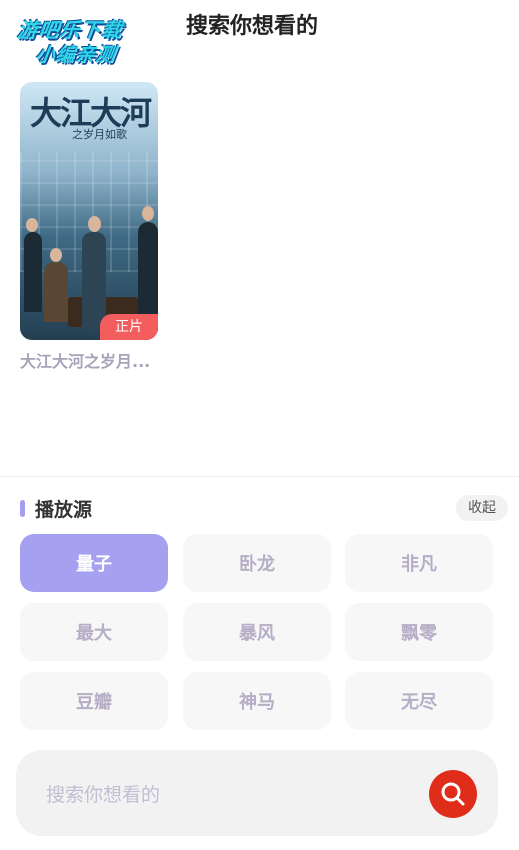 This screenshot has height=850, width=519. What do you see at coordinates (76, 55) in the screenshot?
I see `watermark-line-2: 小编亲测` at bounding box center [76, 55].